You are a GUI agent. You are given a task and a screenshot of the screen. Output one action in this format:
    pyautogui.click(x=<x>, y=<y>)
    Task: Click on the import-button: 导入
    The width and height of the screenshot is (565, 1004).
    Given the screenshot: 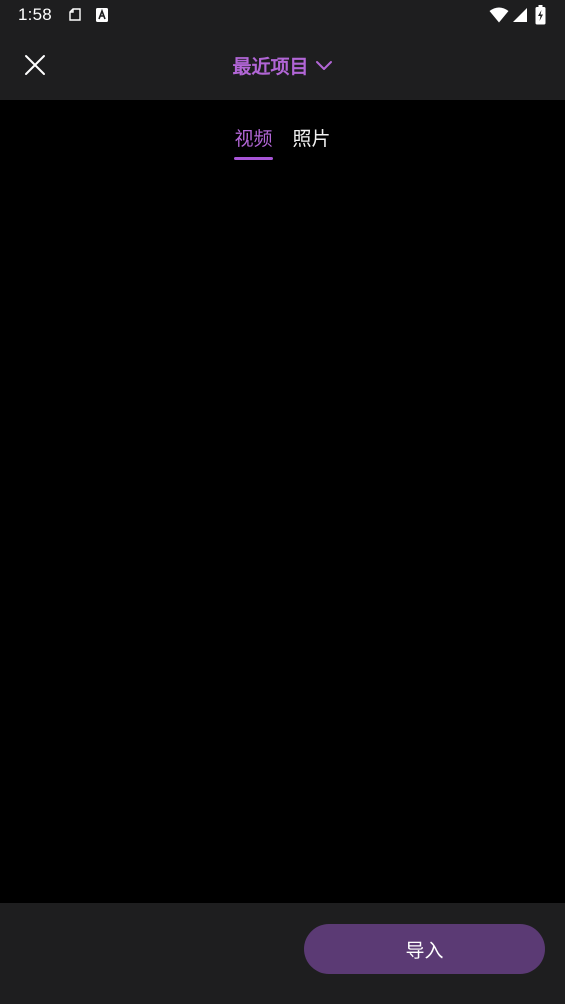 What is the action you would take?
    pyautogui.click(x=424, y=949)
    